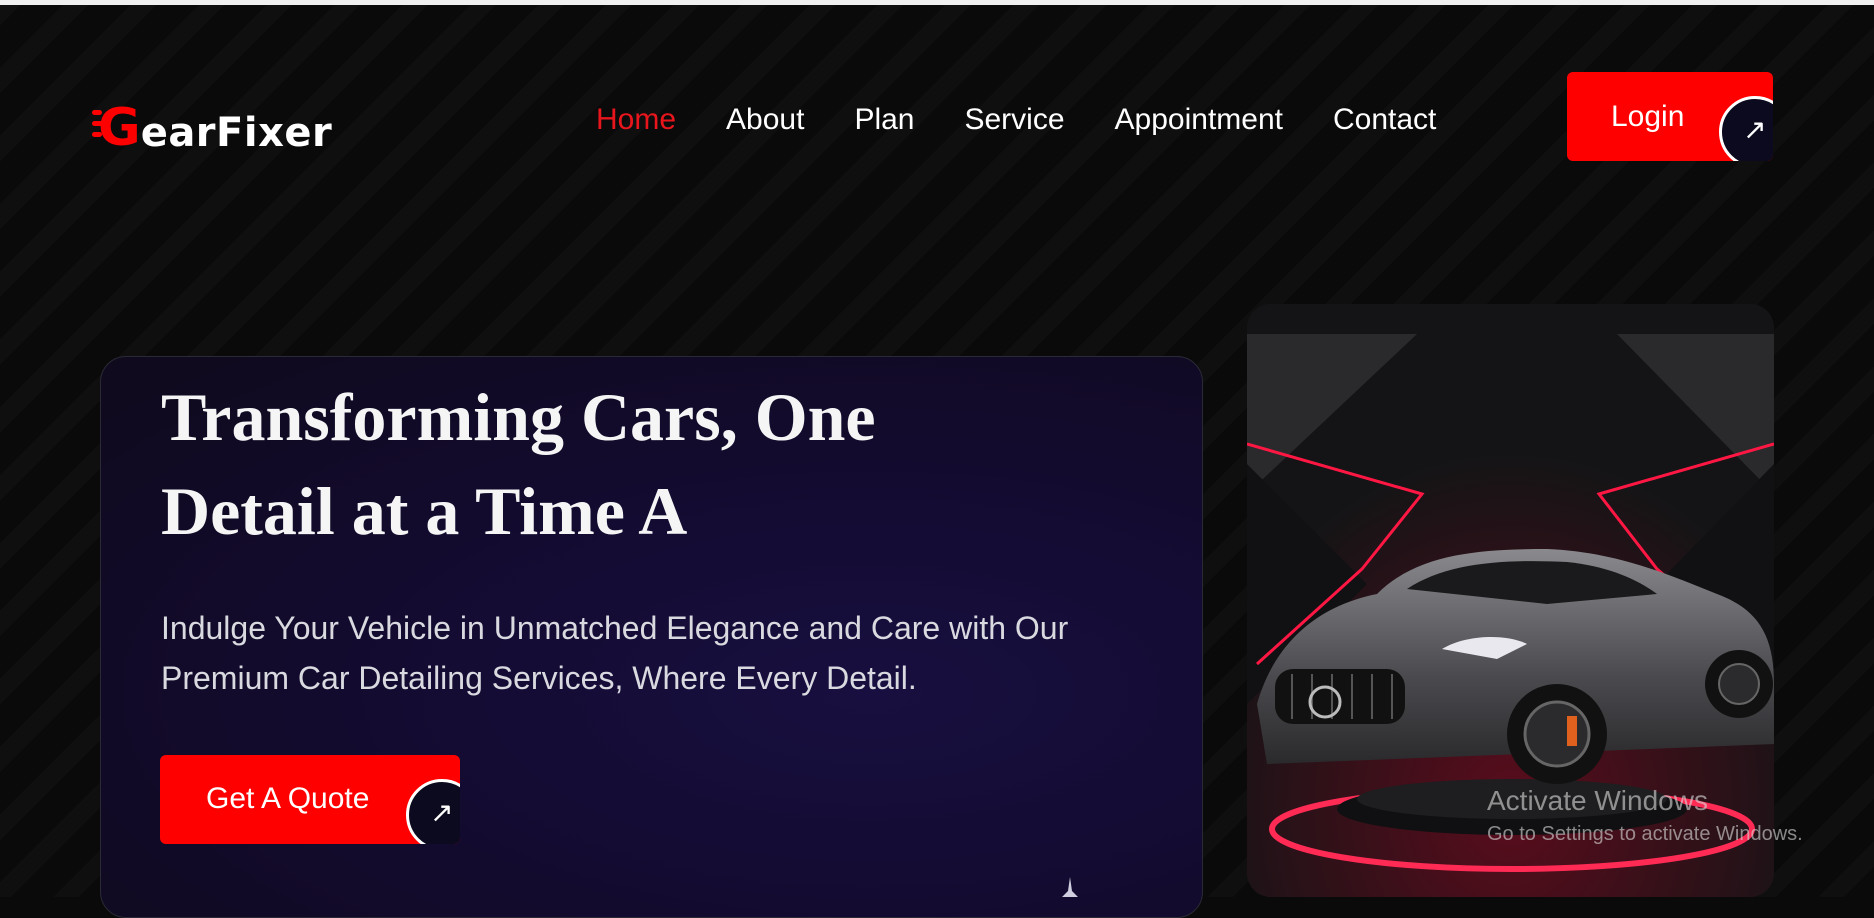 Image resolution: width=1874 pixels, height=918 pixels. What do you see at coordinates (1648, 116) in the screenshot?
I see `login-label: Login` at bounding box center [1648, 116].